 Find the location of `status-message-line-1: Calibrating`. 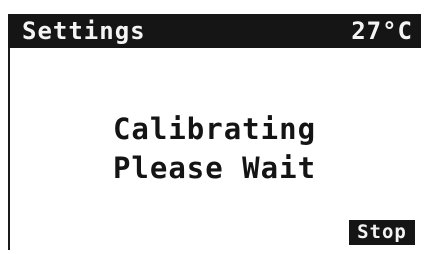

status-message-line-1: Calibrating is located at coordinates (214, 129).